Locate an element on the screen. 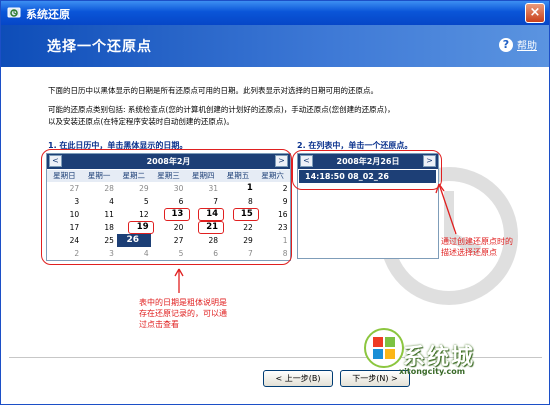 The height and width of the screenshot is (406, 550). logo-url: xitongcity.com is located at coordinates (432, 371).